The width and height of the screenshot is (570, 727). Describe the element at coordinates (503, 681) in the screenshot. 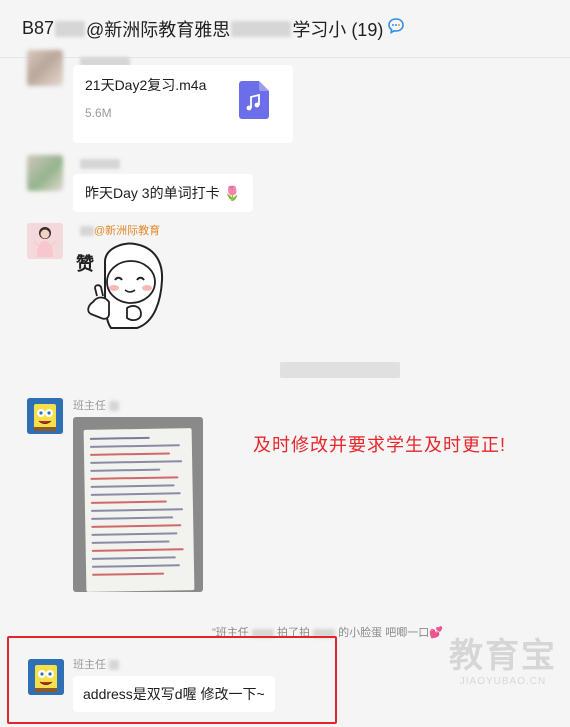

I see `watermark-url: JIAOYUBAO.CN` at that location.